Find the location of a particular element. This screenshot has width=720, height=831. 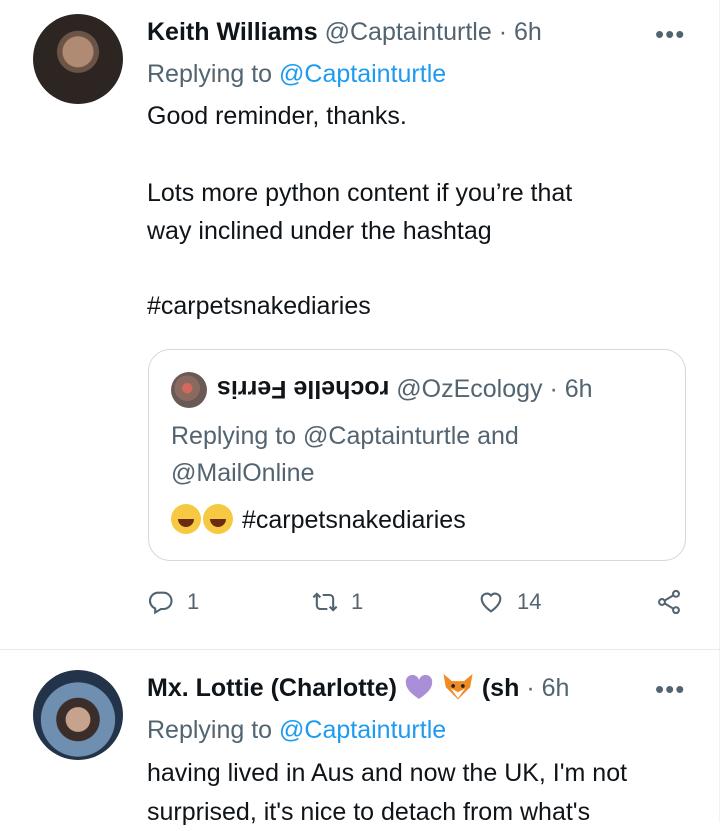

tweet-header: Keith Williams @Captainturtle · 6h is located at coordinates (344, 32).